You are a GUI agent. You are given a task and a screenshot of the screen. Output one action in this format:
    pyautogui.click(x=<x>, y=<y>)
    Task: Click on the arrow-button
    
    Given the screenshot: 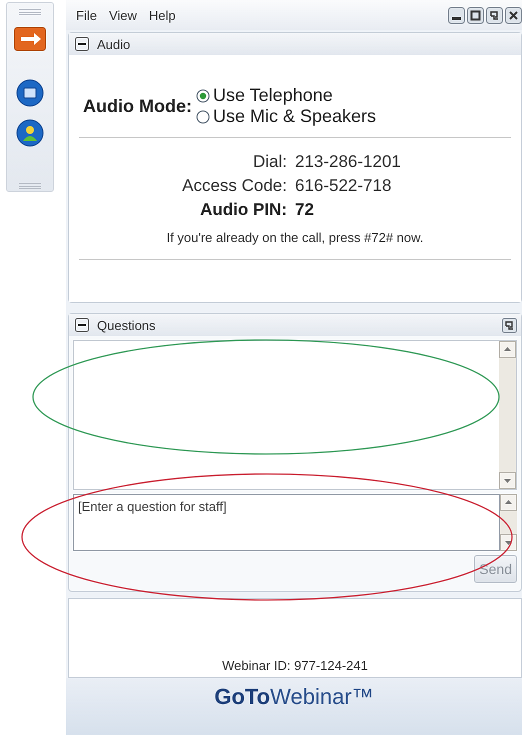 What is the action you would take?
    pyautogui.click(x=30, y=39)
    